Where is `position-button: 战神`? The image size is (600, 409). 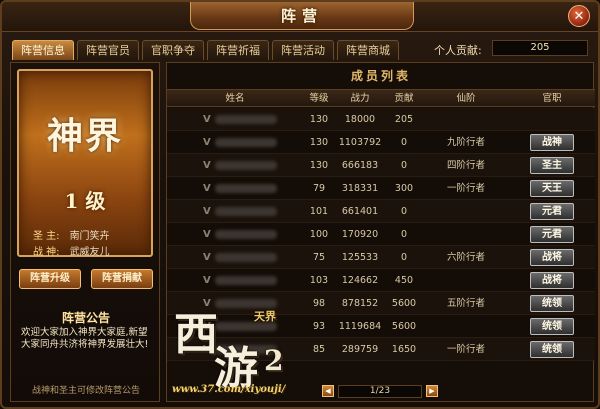
position-button: 战神 is located at coordinates (552, 142).